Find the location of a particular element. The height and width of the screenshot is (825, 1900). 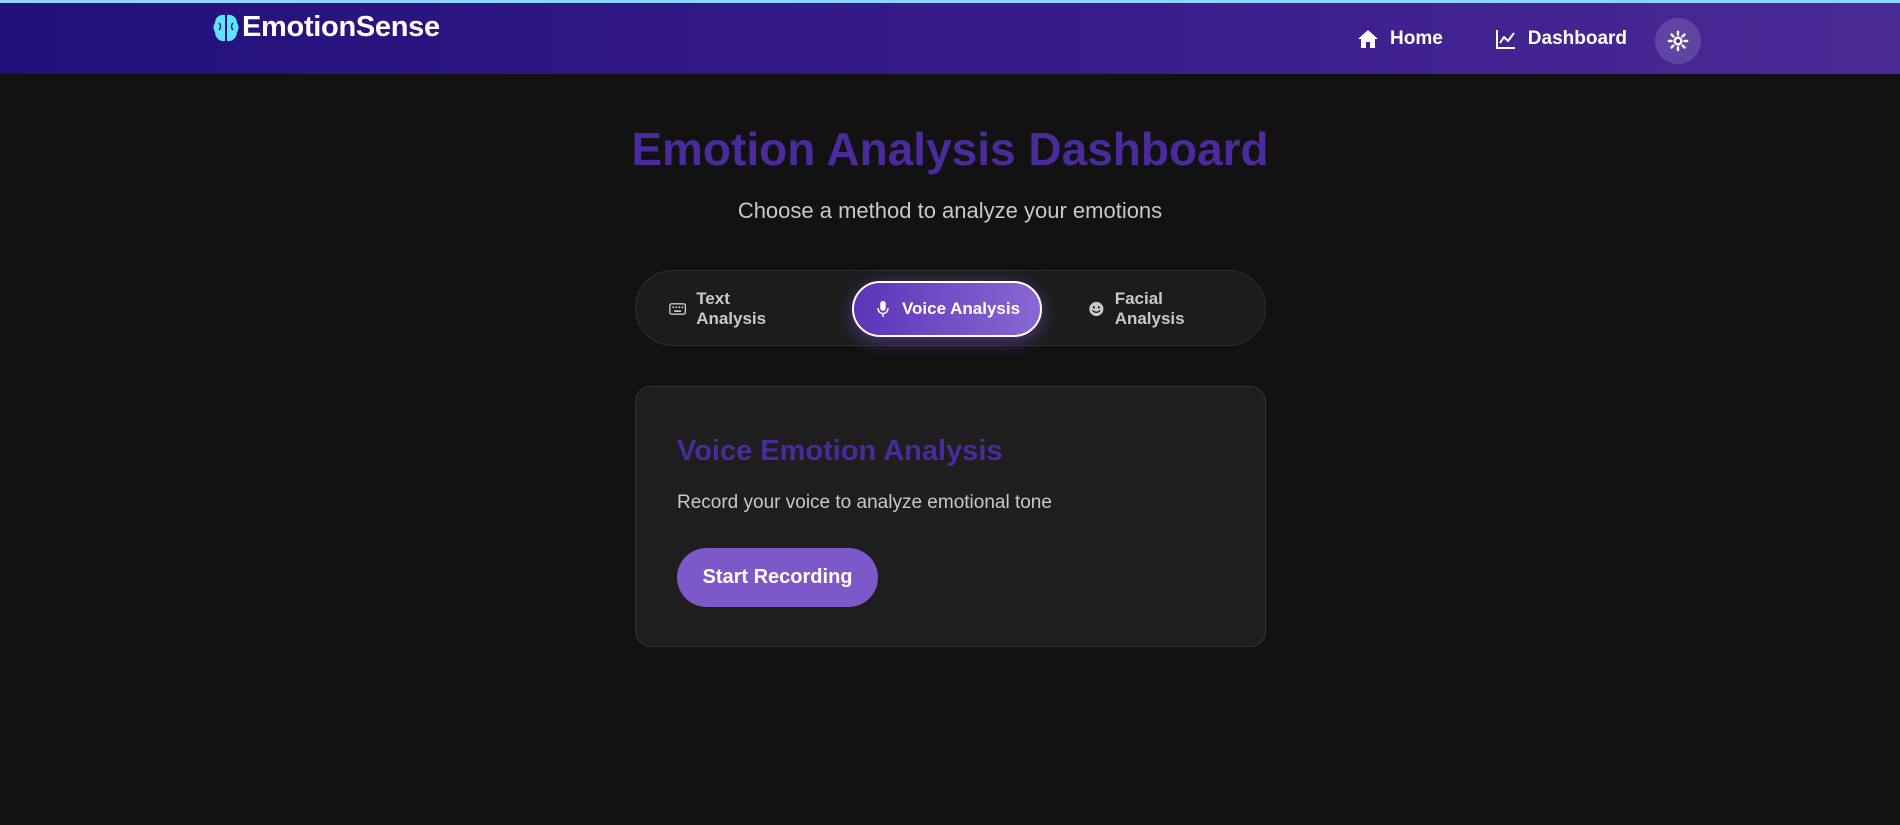

tab-facial-analysis-label: Facial Analysis is located at coordinates (1149, 308).